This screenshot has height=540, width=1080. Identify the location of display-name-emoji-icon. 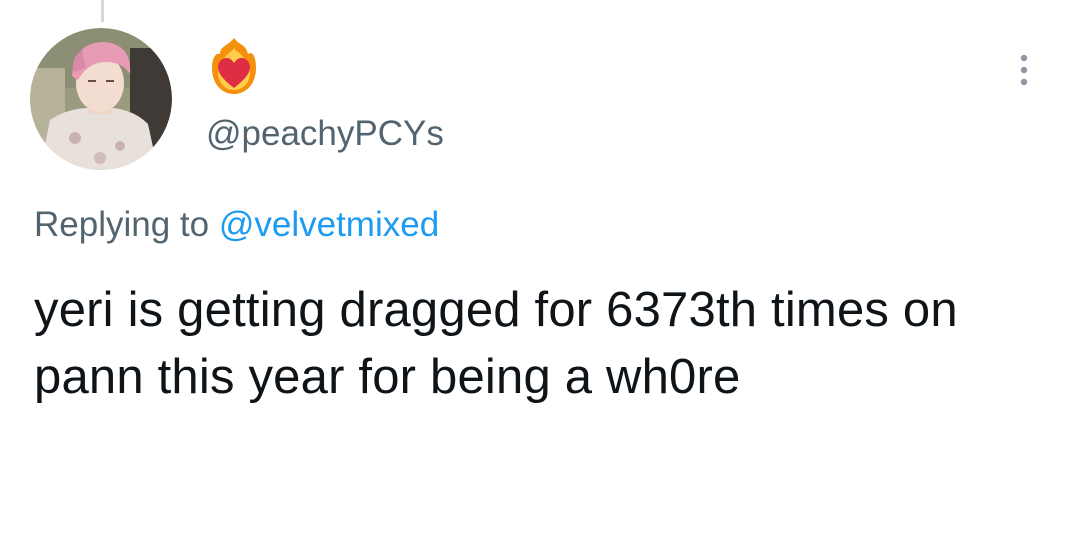
(234, 66).